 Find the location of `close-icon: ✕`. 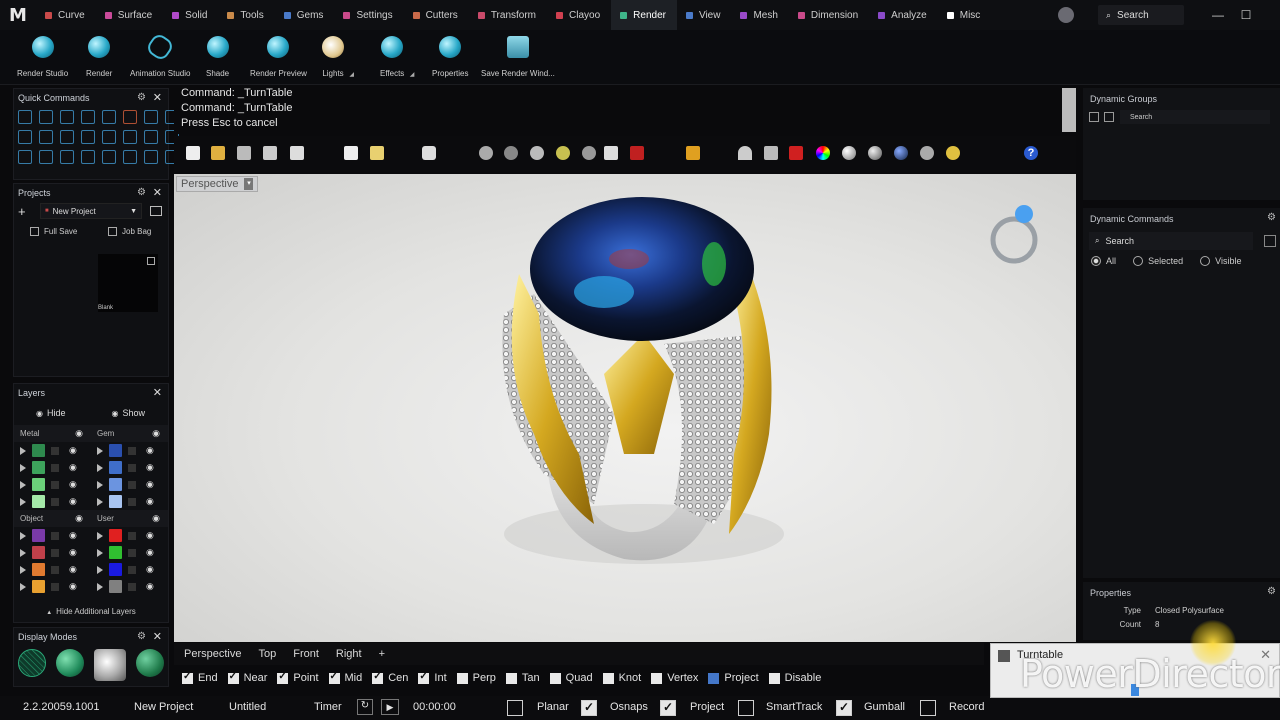

close-icon: ✕ is located at coordinates (157, 636).